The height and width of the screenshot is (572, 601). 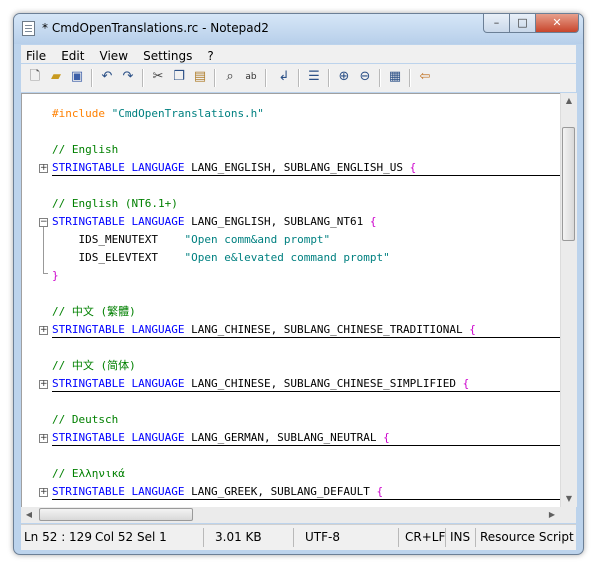 I want to click on undo-icon: ↶, so click(x=107, y=77).